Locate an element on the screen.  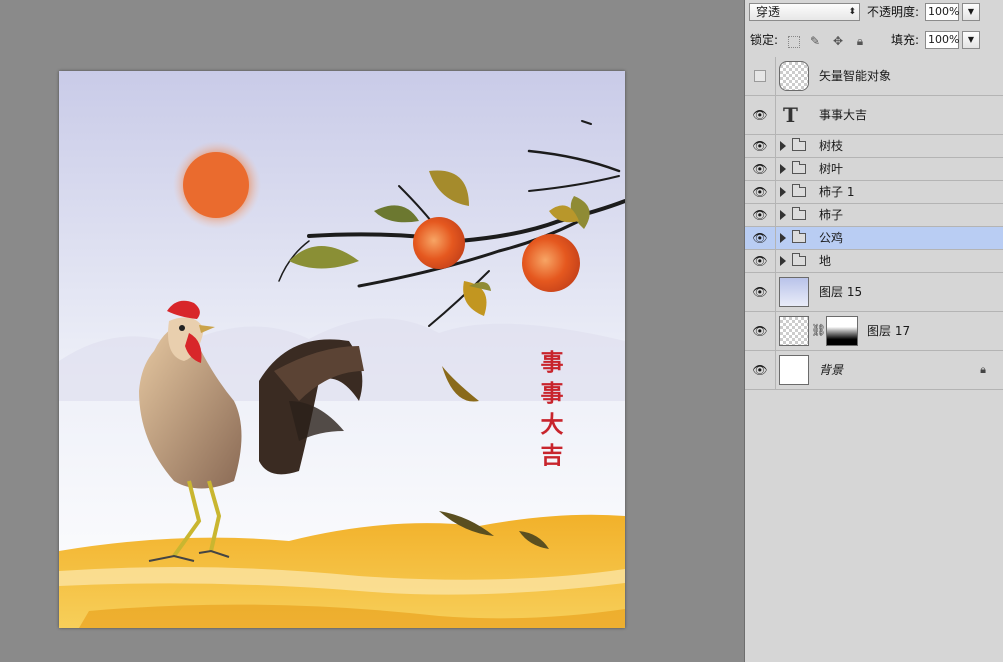
layer-name: 矢量智能对象 is located at coordinates (855, 76).